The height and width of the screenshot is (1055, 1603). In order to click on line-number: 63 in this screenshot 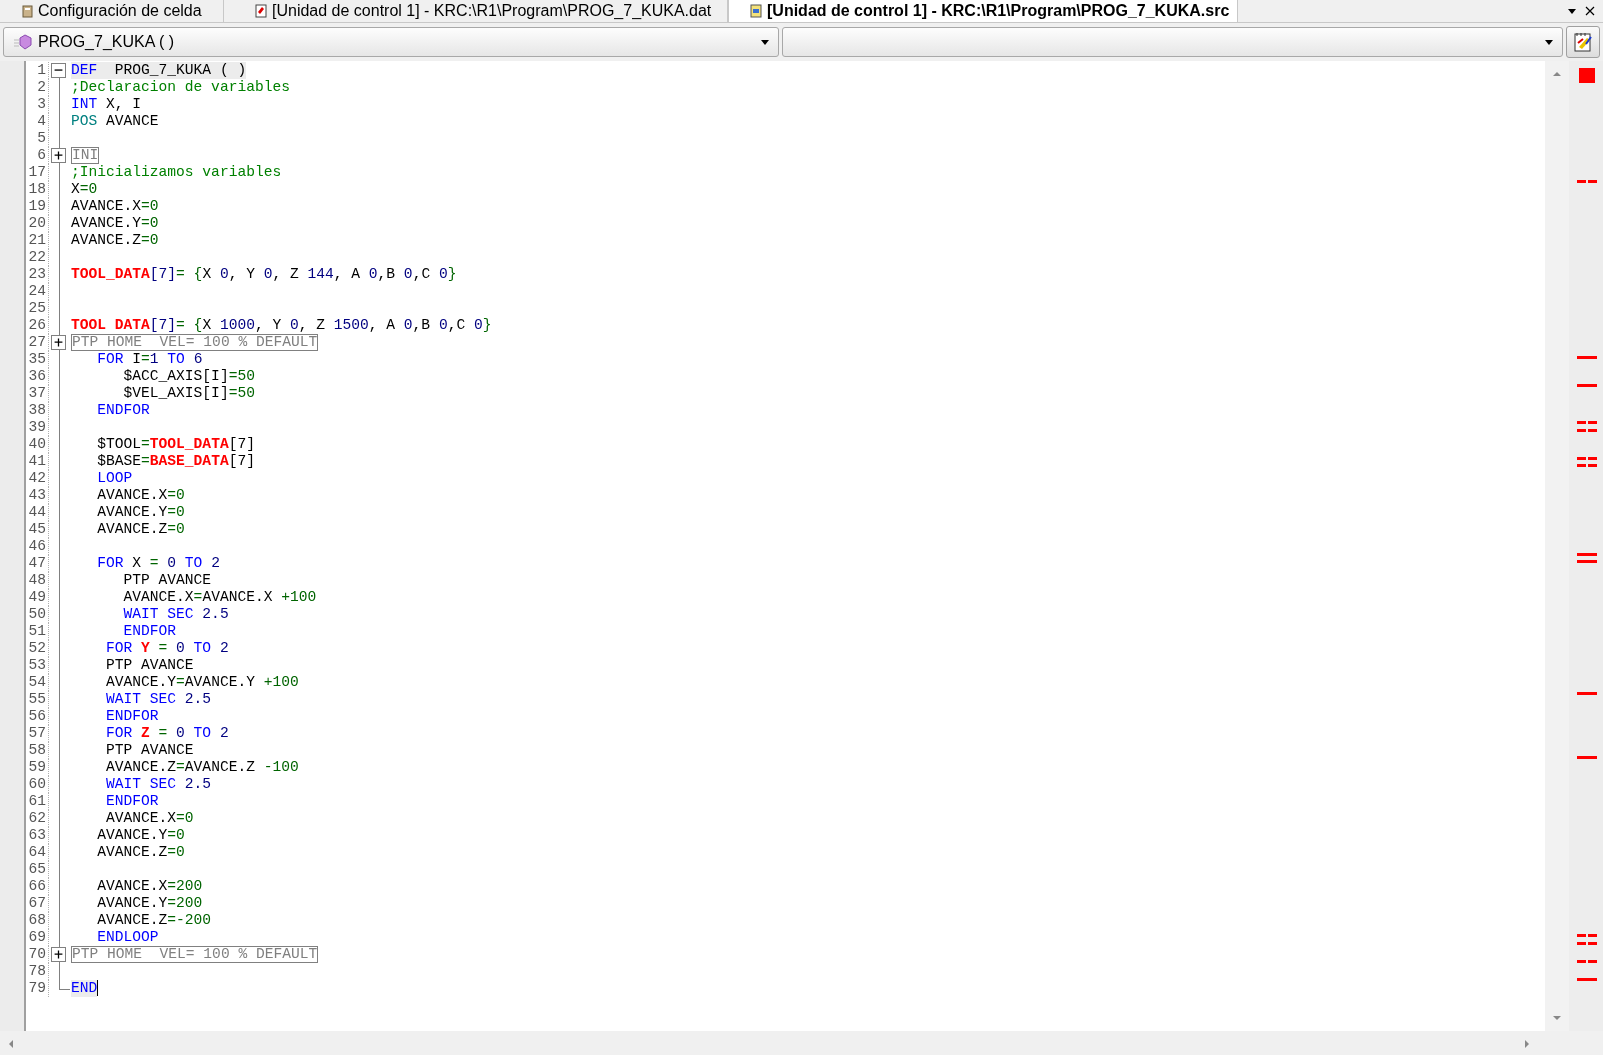, I will do `click(37, 835)`.